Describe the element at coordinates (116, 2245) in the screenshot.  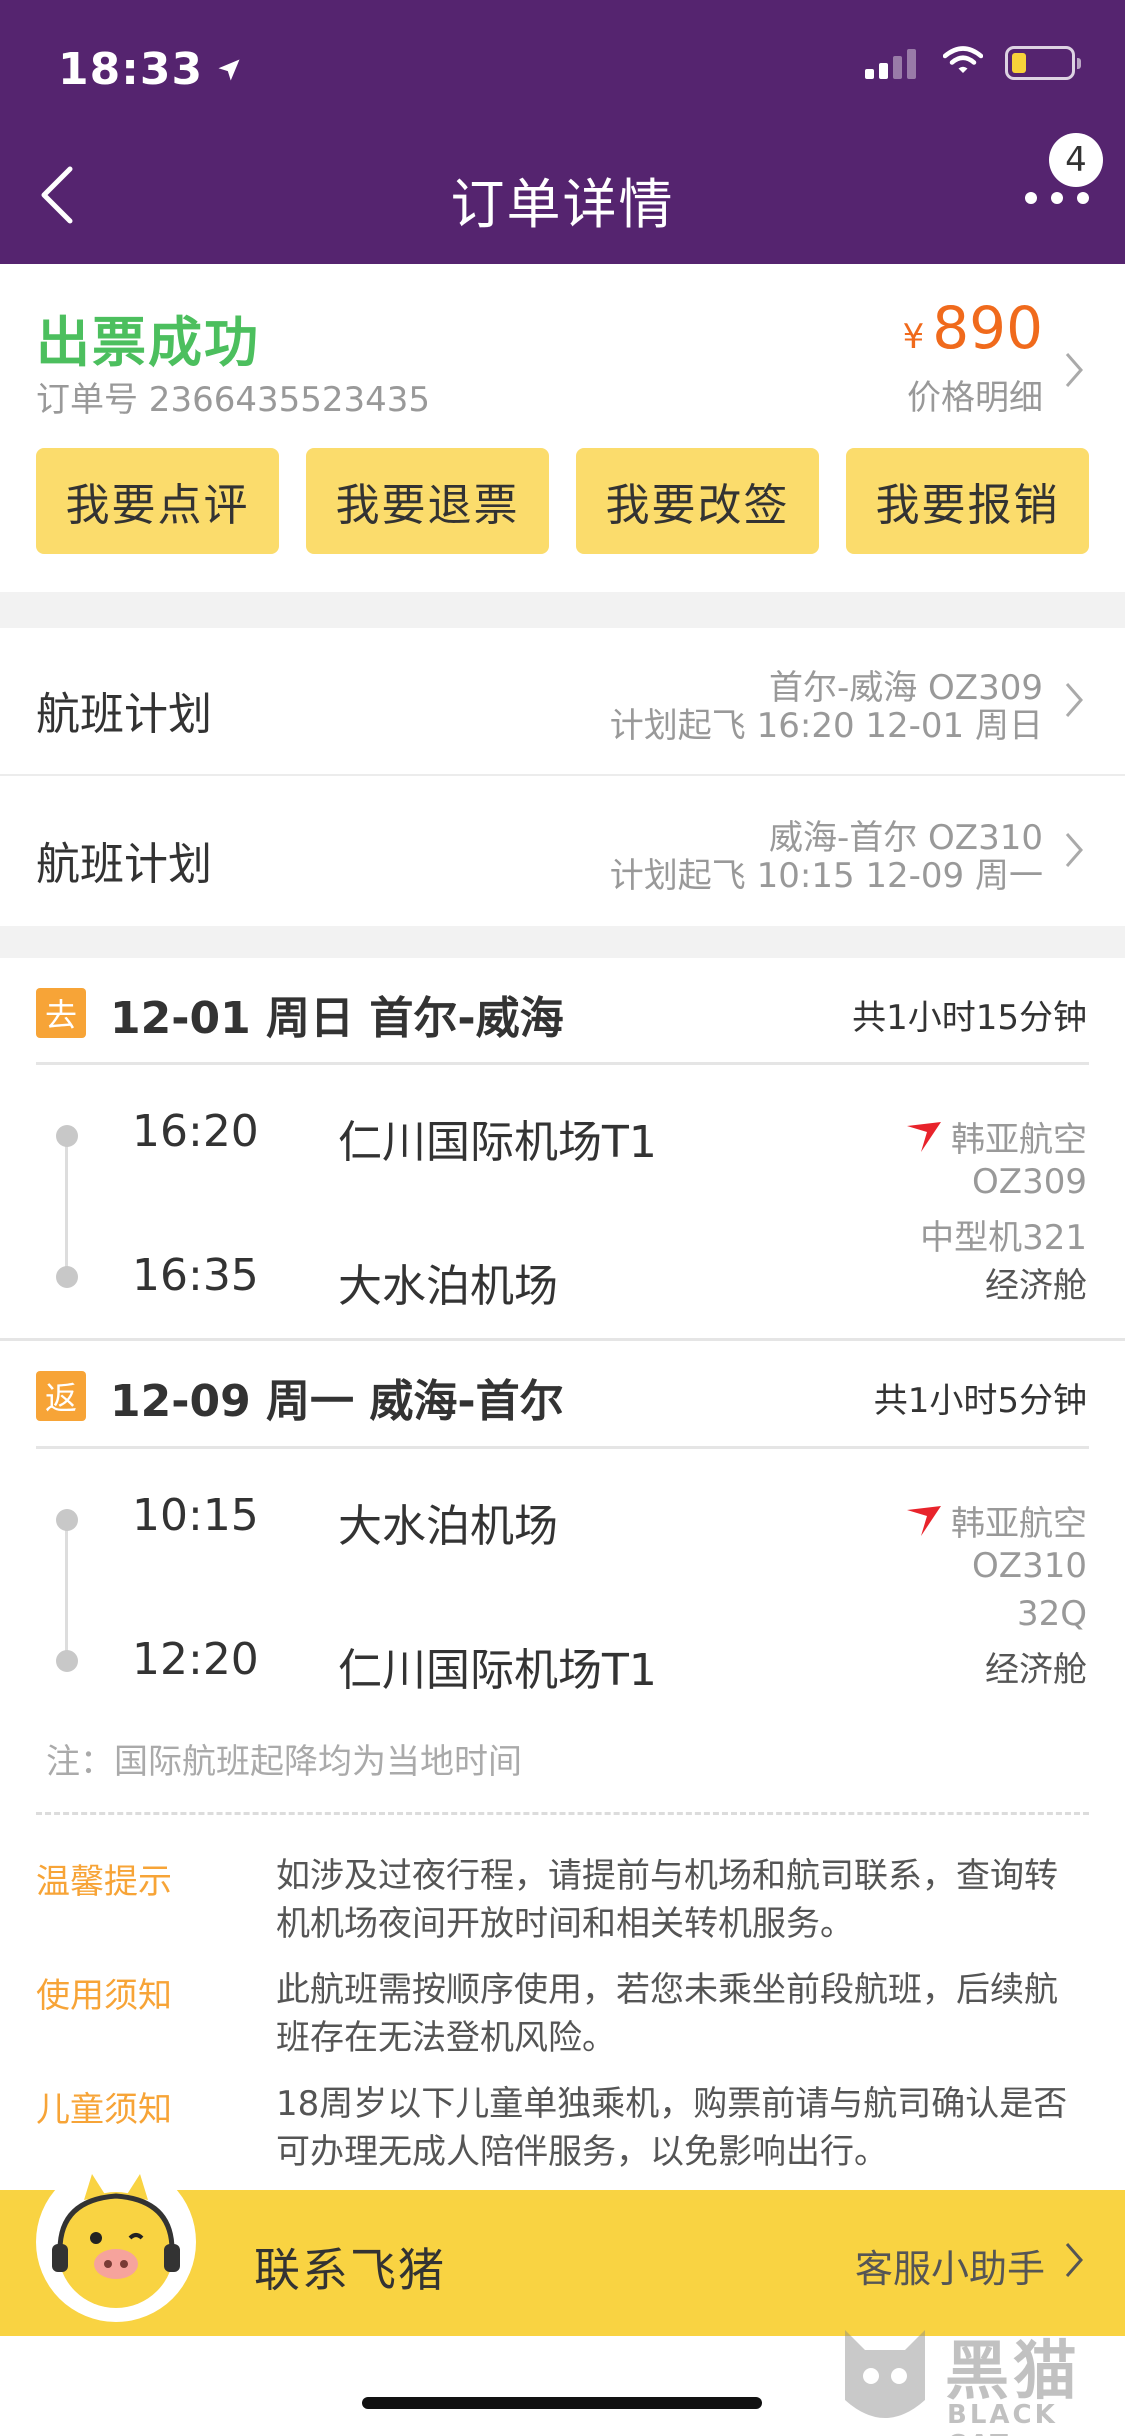
I see `fliggy-mascot-avatar` at that location.